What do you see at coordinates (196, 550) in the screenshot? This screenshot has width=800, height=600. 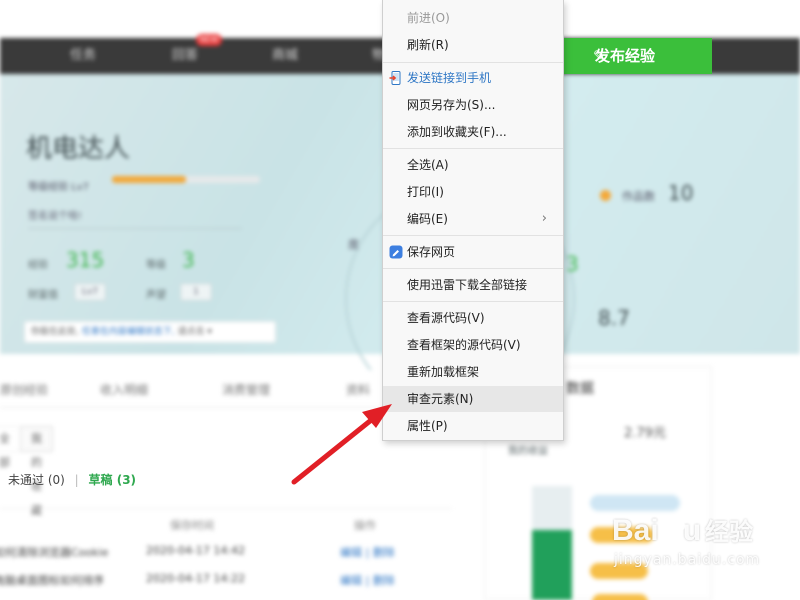 I see `row-time: 2020-04-17 14:42` at bounding box center [196, 550].